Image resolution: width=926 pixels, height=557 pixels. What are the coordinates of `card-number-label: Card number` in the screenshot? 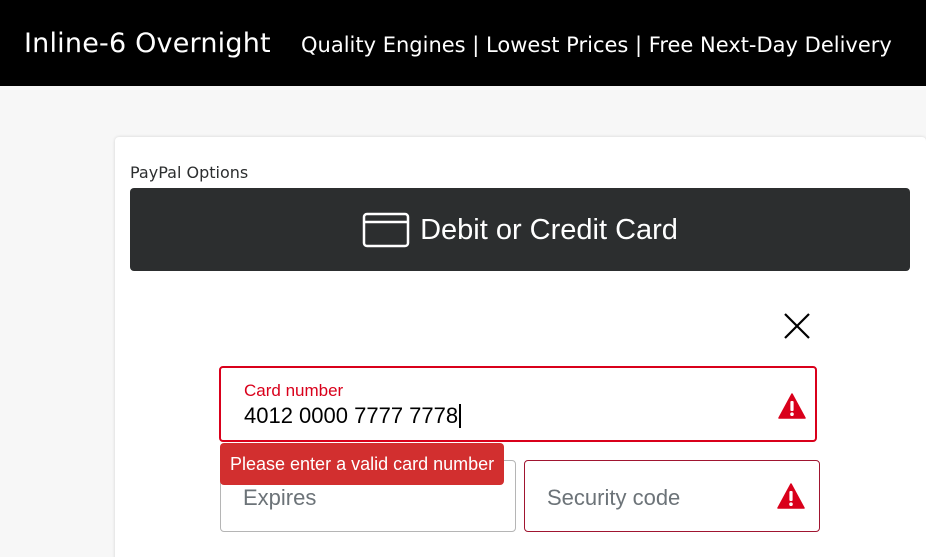 It's located at (294, 390).